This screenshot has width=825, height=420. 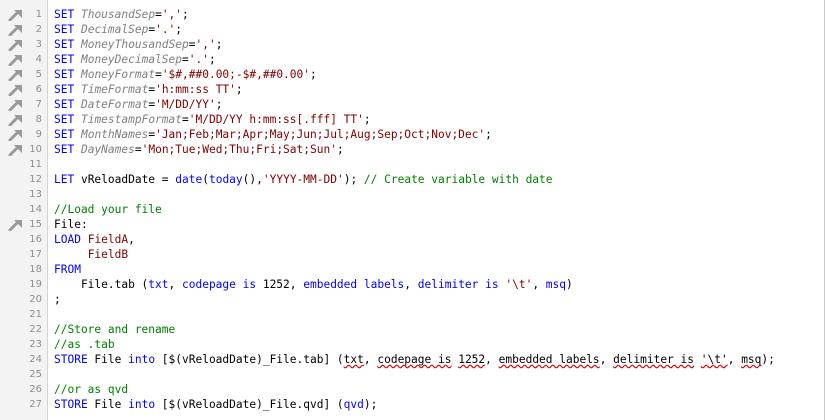 What do you see at coordinates (114, 104) in the screenshot?
I see `code-token: DateFormat` at bounding box center [114, 104].